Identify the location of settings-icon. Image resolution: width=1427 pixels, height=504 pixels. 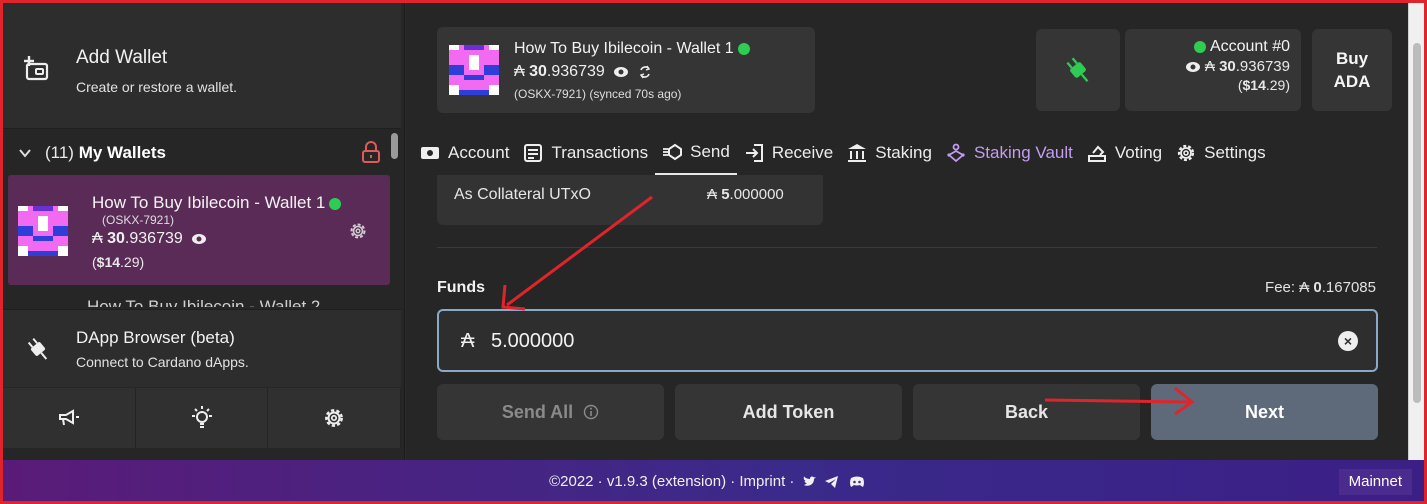
(1186, 153).